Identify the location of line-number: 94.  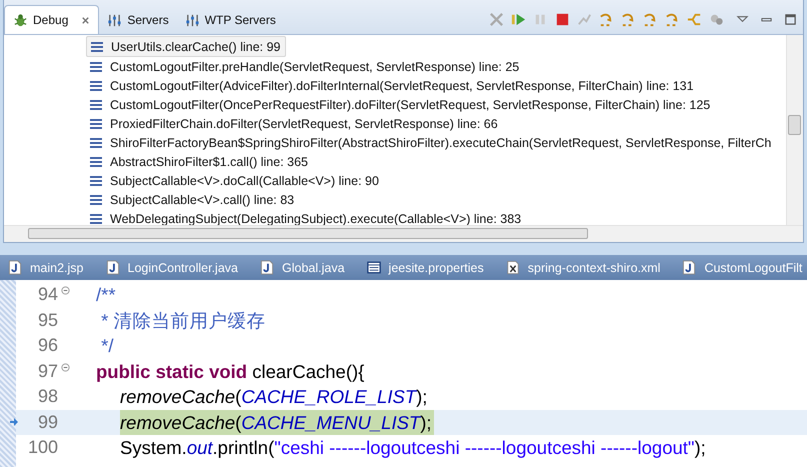
(47, 295).